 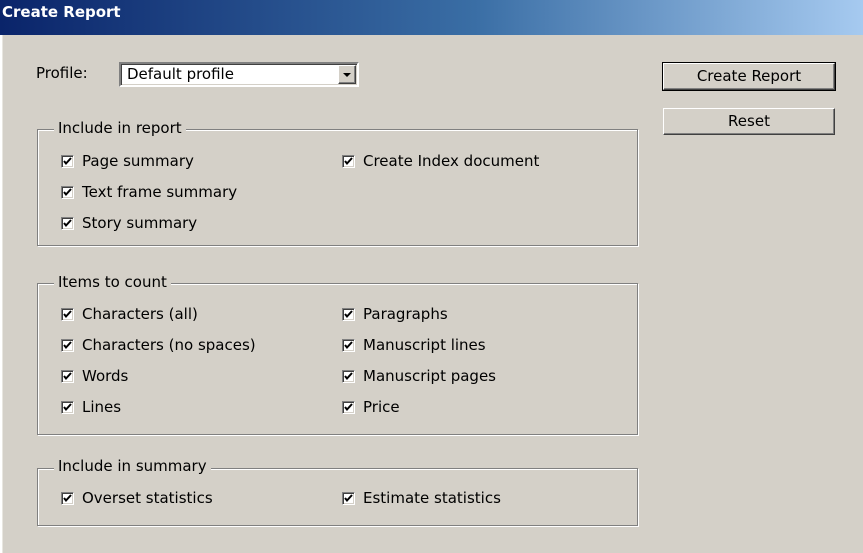 What do you see at coordinates (102, 407) in the screenshot?
I see `checkbox-label: Lines` at bounding box center [102, 407].